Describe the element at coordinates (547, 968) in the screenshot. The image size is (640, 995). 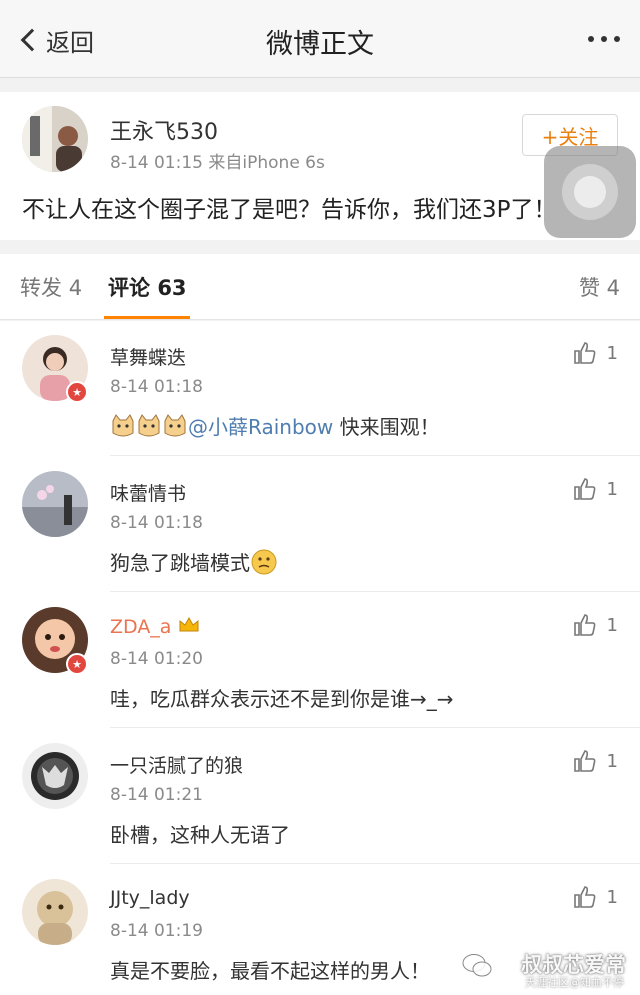
I see `watermark: 叔叔芯爱常 天涯社区@知血不停` at that location.